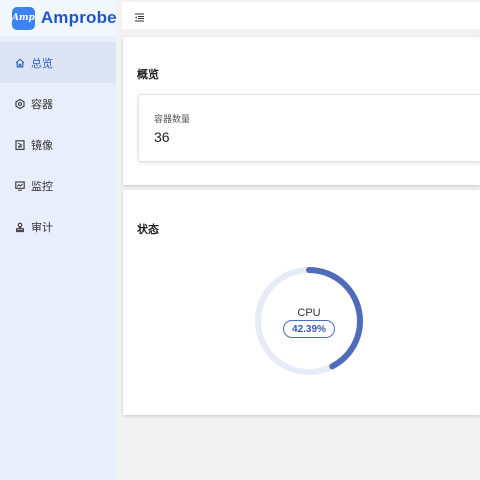 Image resolution: width=480 pixels, height=480 pixels. I want to click on sidebar-item-images: 镜像, so click(58, 144).